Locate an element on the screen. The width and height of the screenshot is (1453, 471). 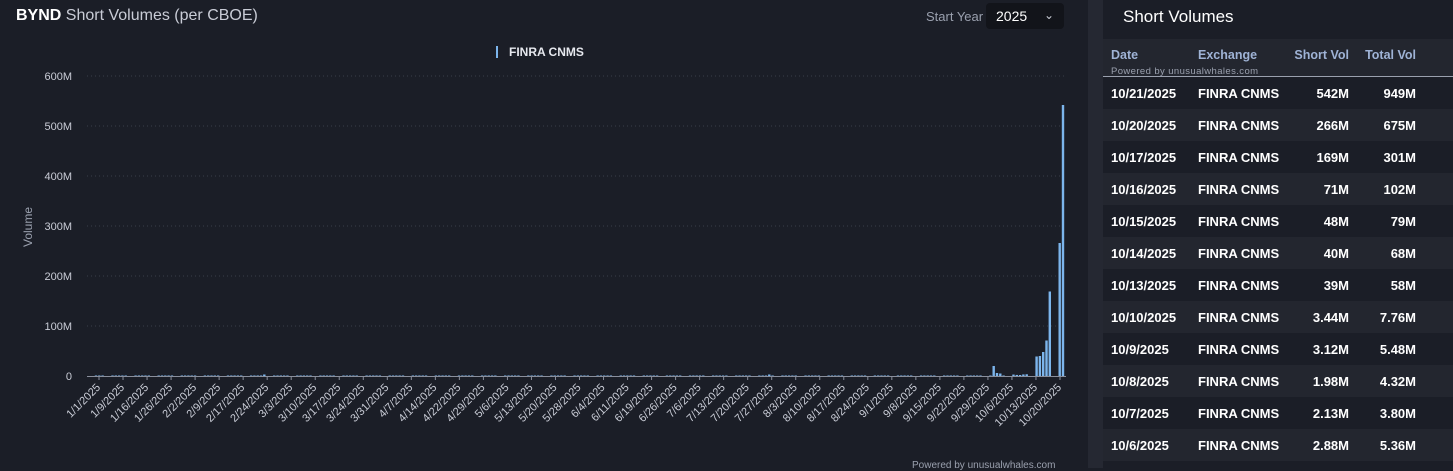
column-header-total-vol: Total Vol is located at coordinates (1386, 58).